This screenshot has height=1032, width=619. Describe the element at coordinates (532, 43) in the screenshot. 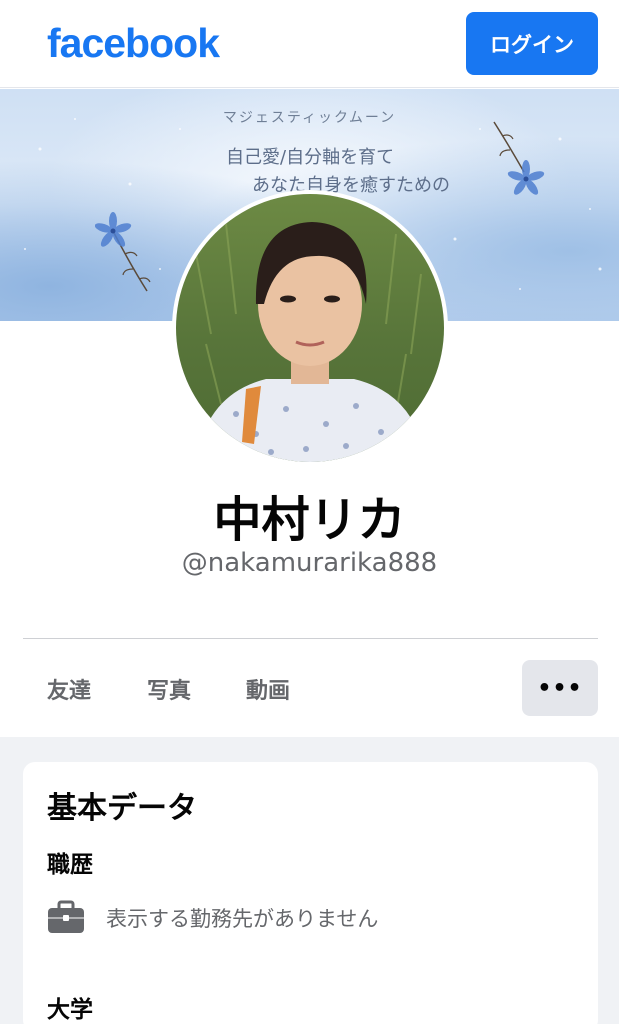

I see `login-button: ログイン` at that location.